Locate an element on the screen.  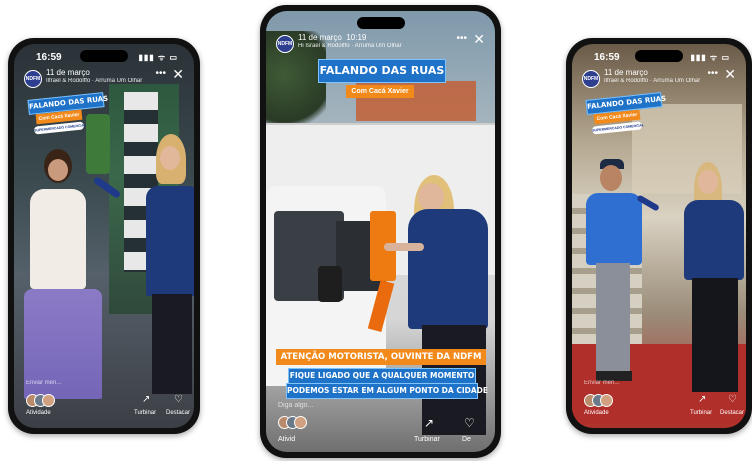
story-time: 10:19 is located at coordinates (356, 37).